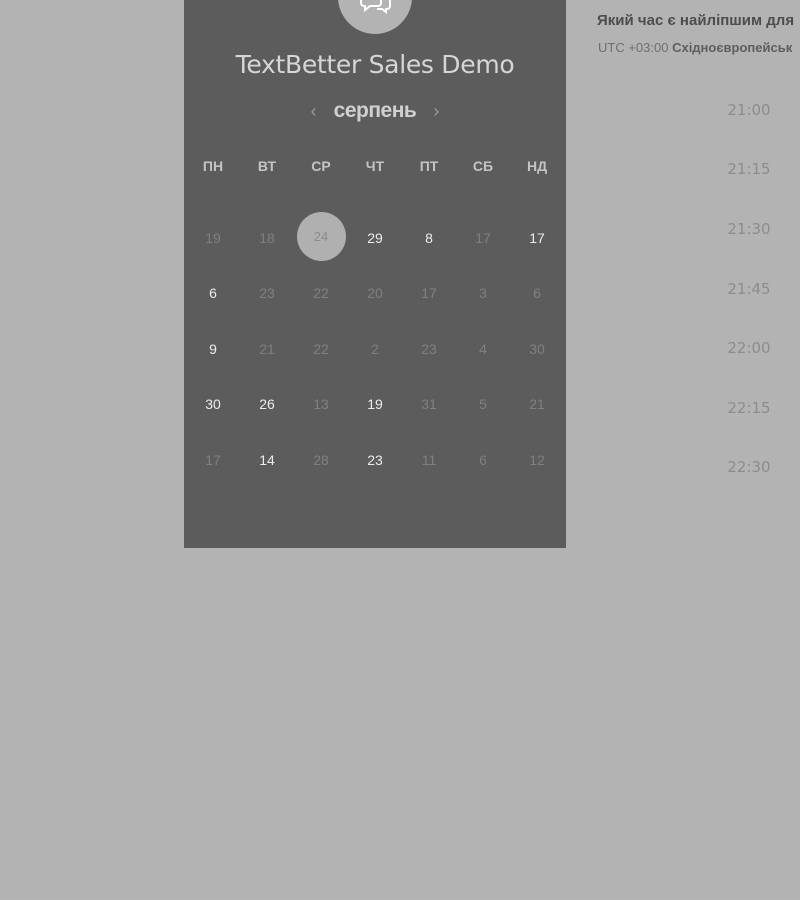 The width and height of the screenshot is (800, 900). Describe the element at coordinates (213, 166) in the screenshot. I see `weekday-label: ПН` at that location.